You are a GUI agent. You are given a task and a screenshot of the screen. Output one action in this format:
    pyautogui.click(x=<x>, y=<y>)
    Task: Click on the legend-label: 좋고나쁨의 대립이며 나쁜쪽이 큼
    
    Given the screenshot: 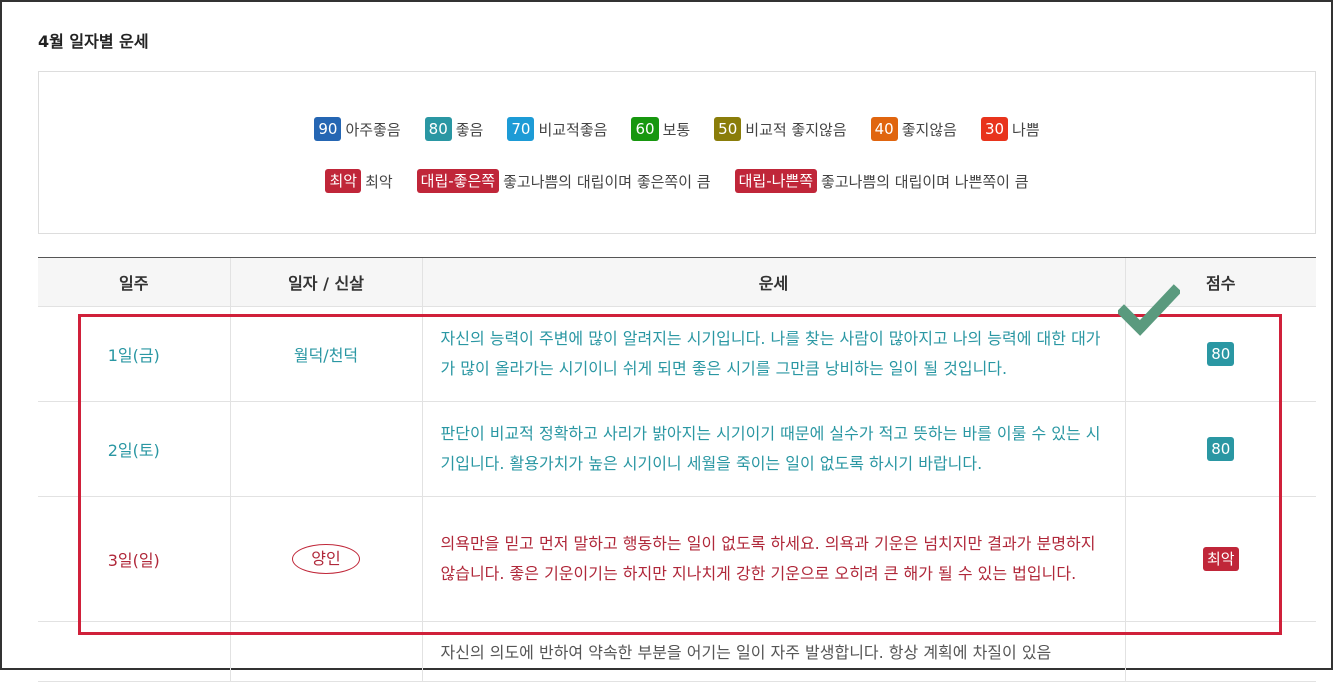 What is the action you would take?
    pyautogui.click(x=925, y=181)
    